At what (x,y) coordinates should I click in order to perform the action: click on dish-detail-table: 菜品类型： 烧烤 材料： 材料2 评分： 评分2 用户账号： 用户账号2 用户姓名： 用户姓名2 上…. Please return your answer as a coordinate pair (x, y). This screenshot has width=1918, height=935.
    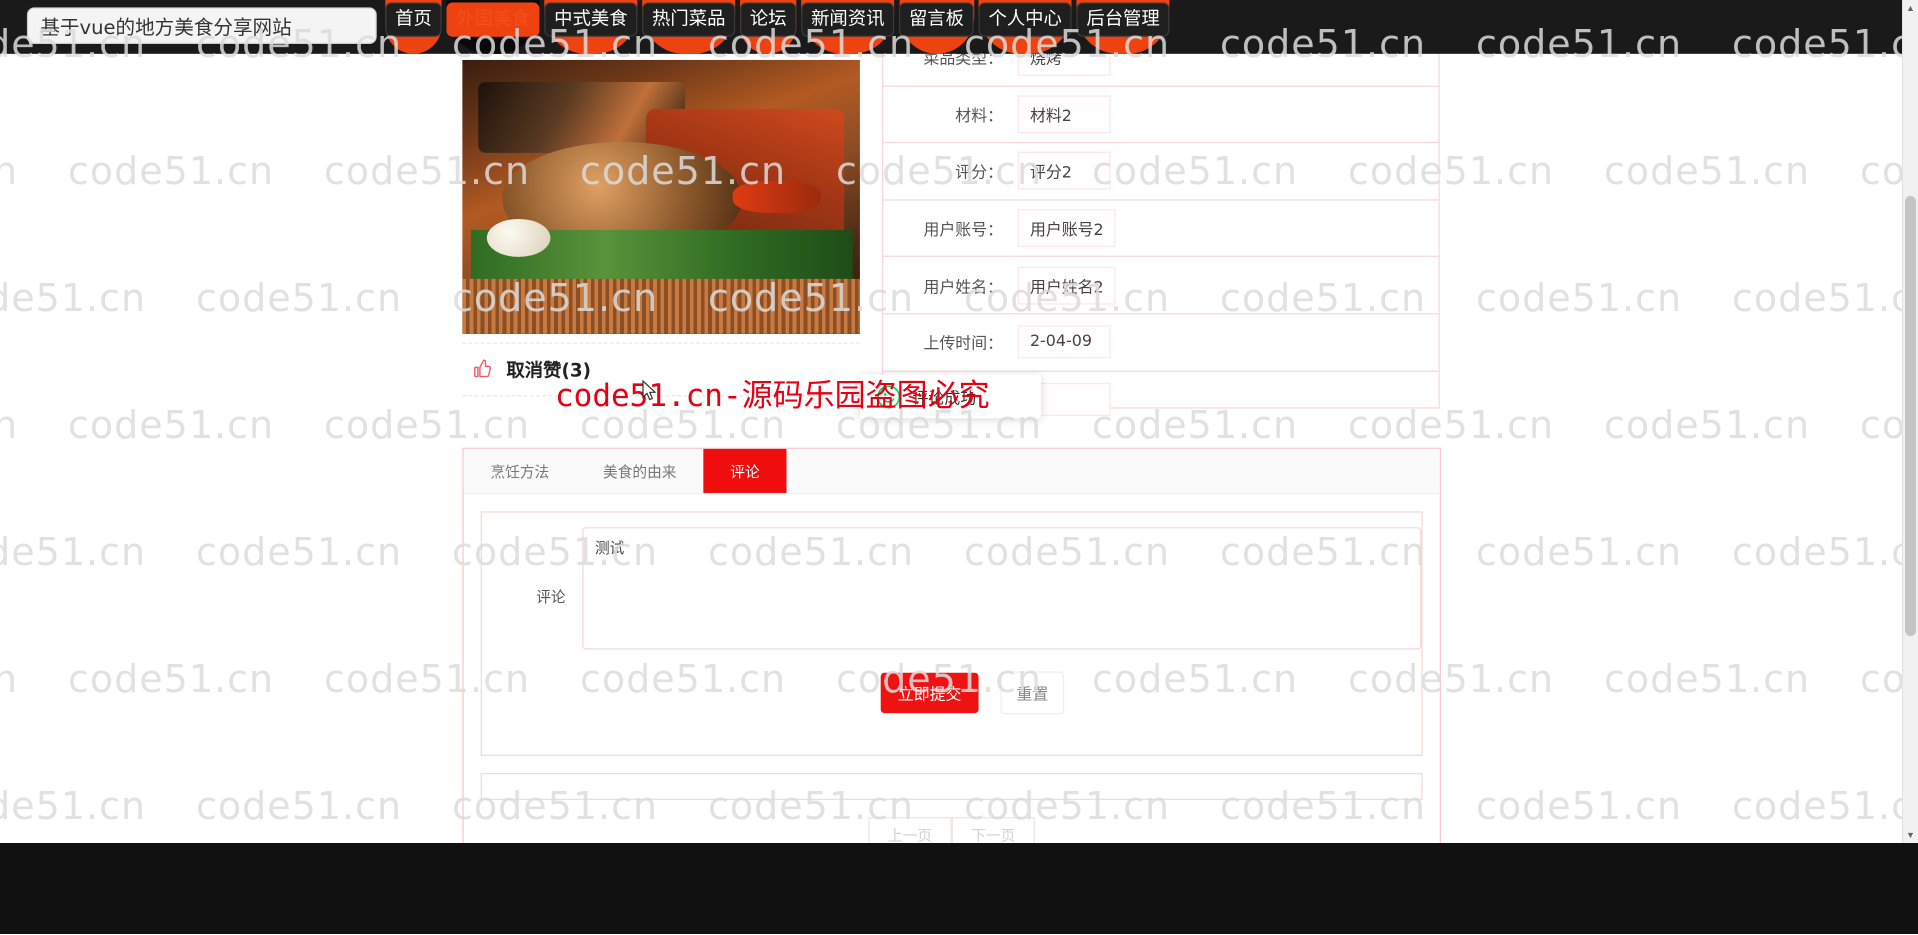
    Looking at the image, I should click on (1160, 223).